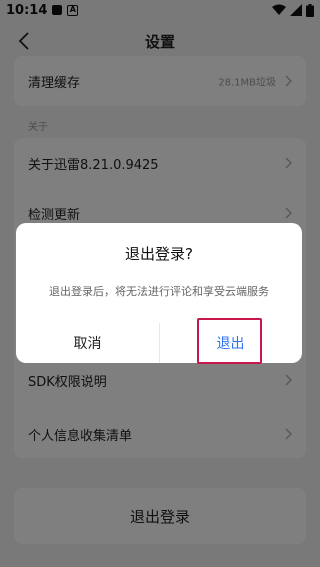 This screenshot has width=320, height=567. I want to click on highlight-box, so click(229, 341).